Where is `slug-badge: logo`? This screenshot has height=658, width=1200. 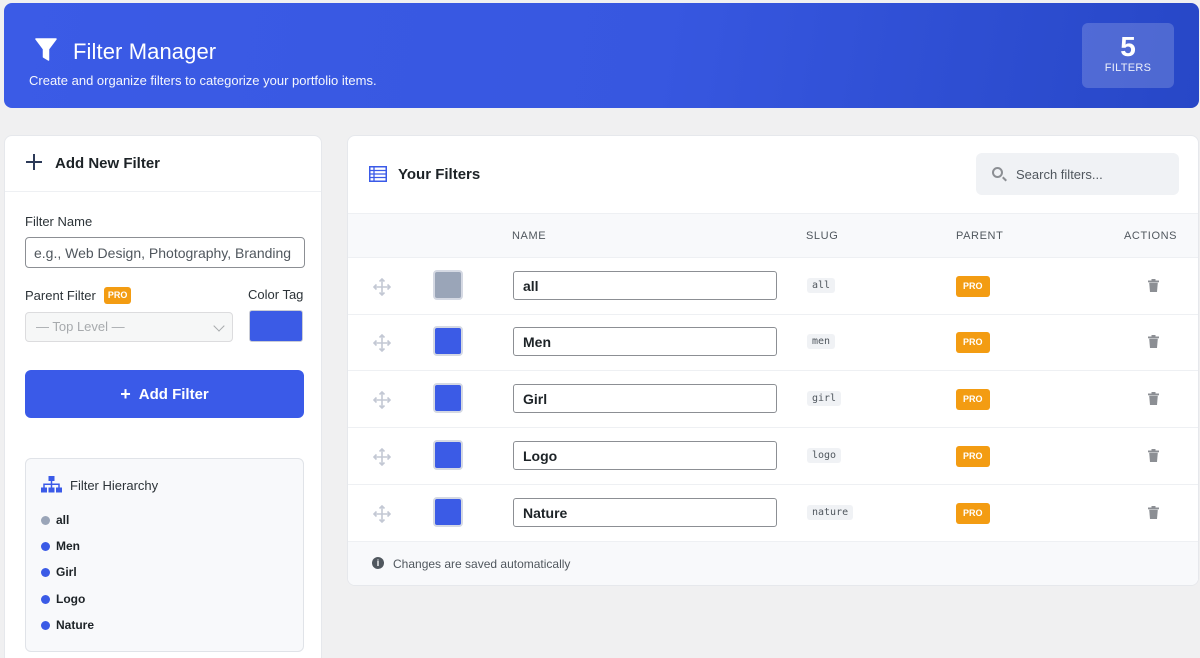 slug-badge: logo is located at coordinates (824, 455).